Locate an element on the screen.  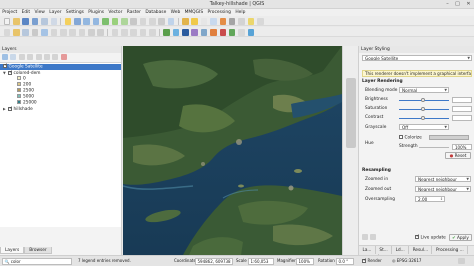
menu-vector: Vector is located at coordinates (115, 12).